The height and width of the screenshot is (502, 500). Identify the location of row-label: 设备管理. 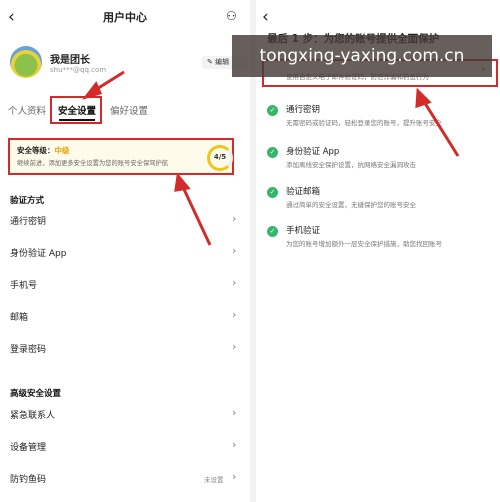
(28, 448).